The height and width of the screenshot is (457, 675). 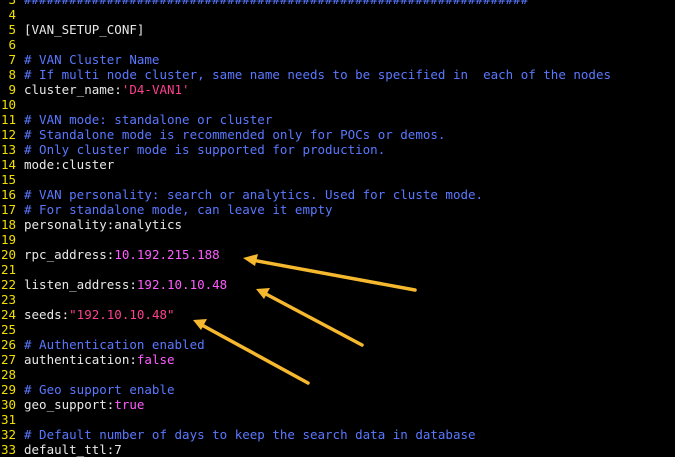 I want to click on token-plain: listen_address:, so click(x=80, y=284).